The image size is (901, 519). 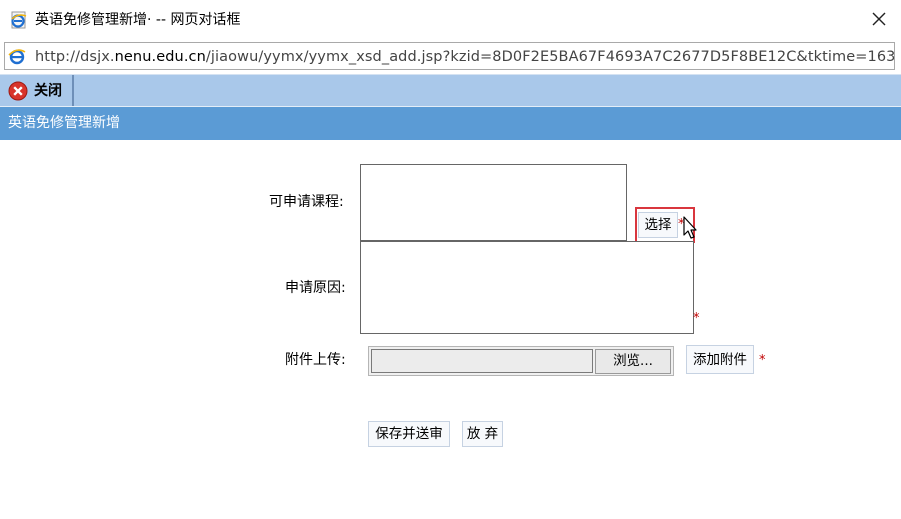 What do you see at coordinates (493, 202) in the screenshot?
I see `course-textarea` at bounding box center [493, 202].